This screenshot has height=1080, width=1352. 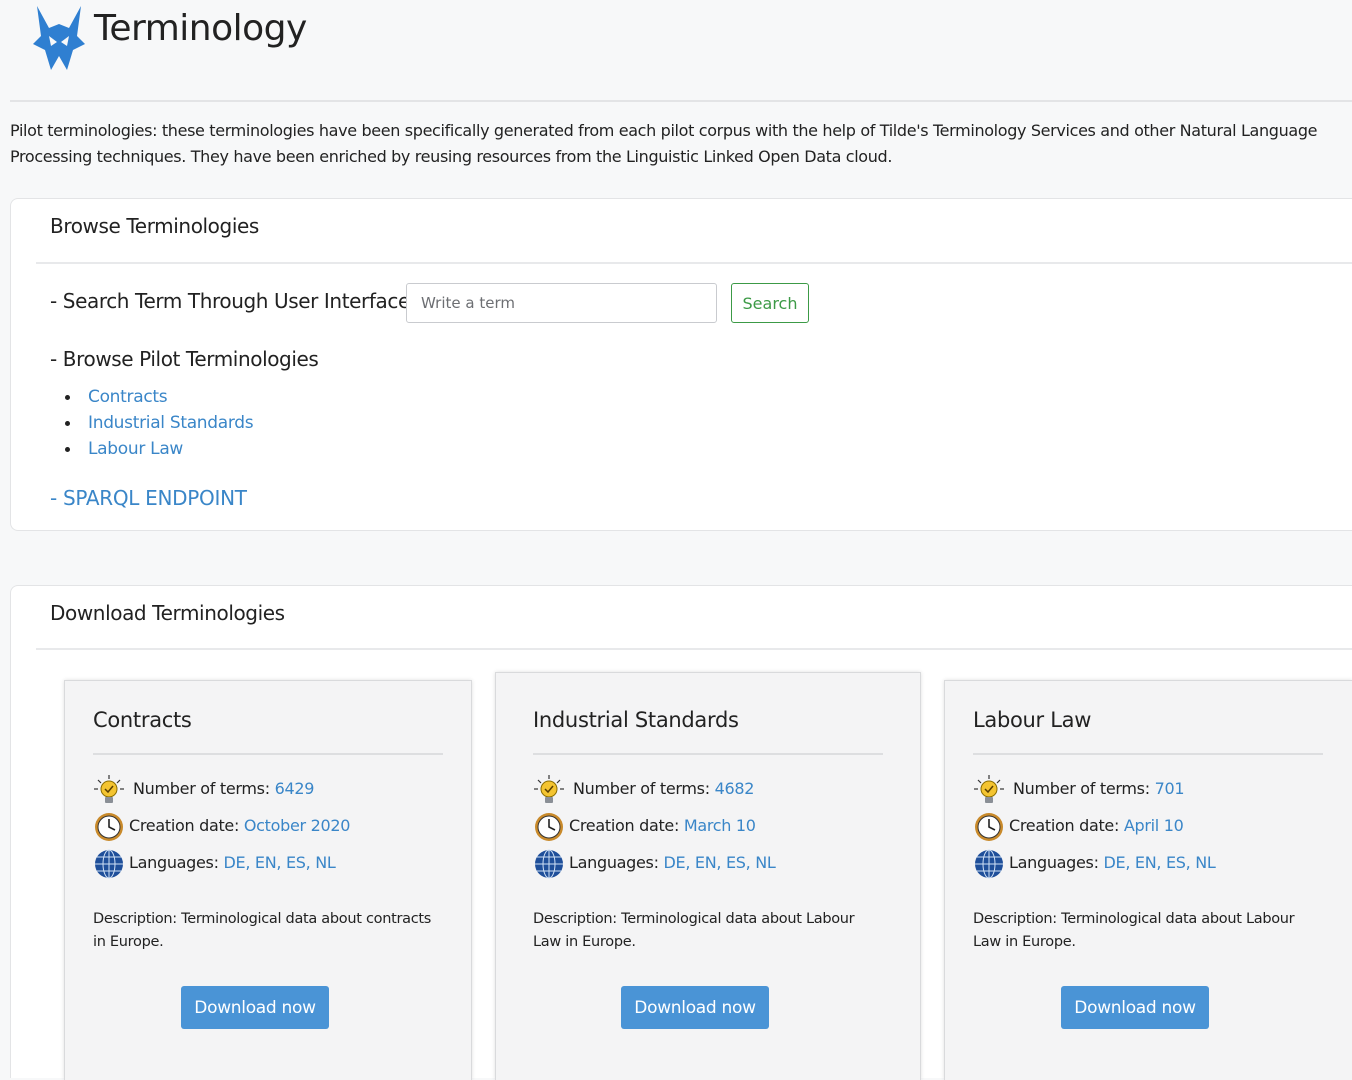 What do you see at coordinates (148, 498) in the screenshot?
I see `sparql-endpoint-link: - SPARQL ENDPOINT` at bounding box center [148, 498].